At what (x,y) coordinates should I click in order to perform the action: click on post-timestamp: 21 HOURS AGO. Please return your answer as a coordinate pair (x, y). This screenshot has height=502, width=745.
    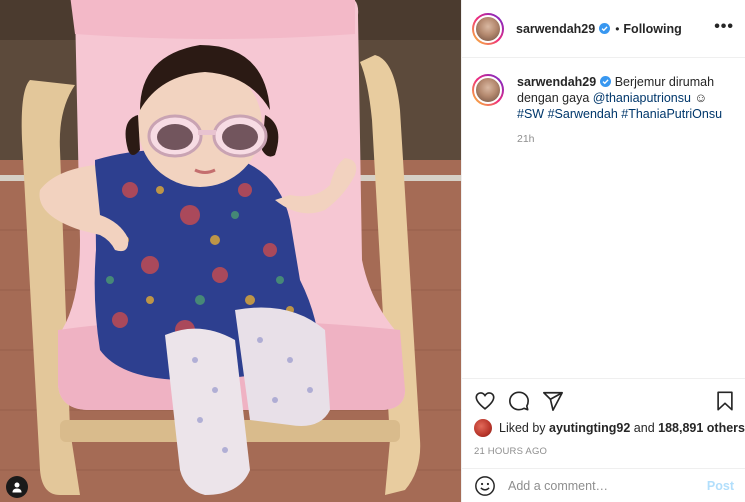
    Looking at the image, I should click on (510, 451).